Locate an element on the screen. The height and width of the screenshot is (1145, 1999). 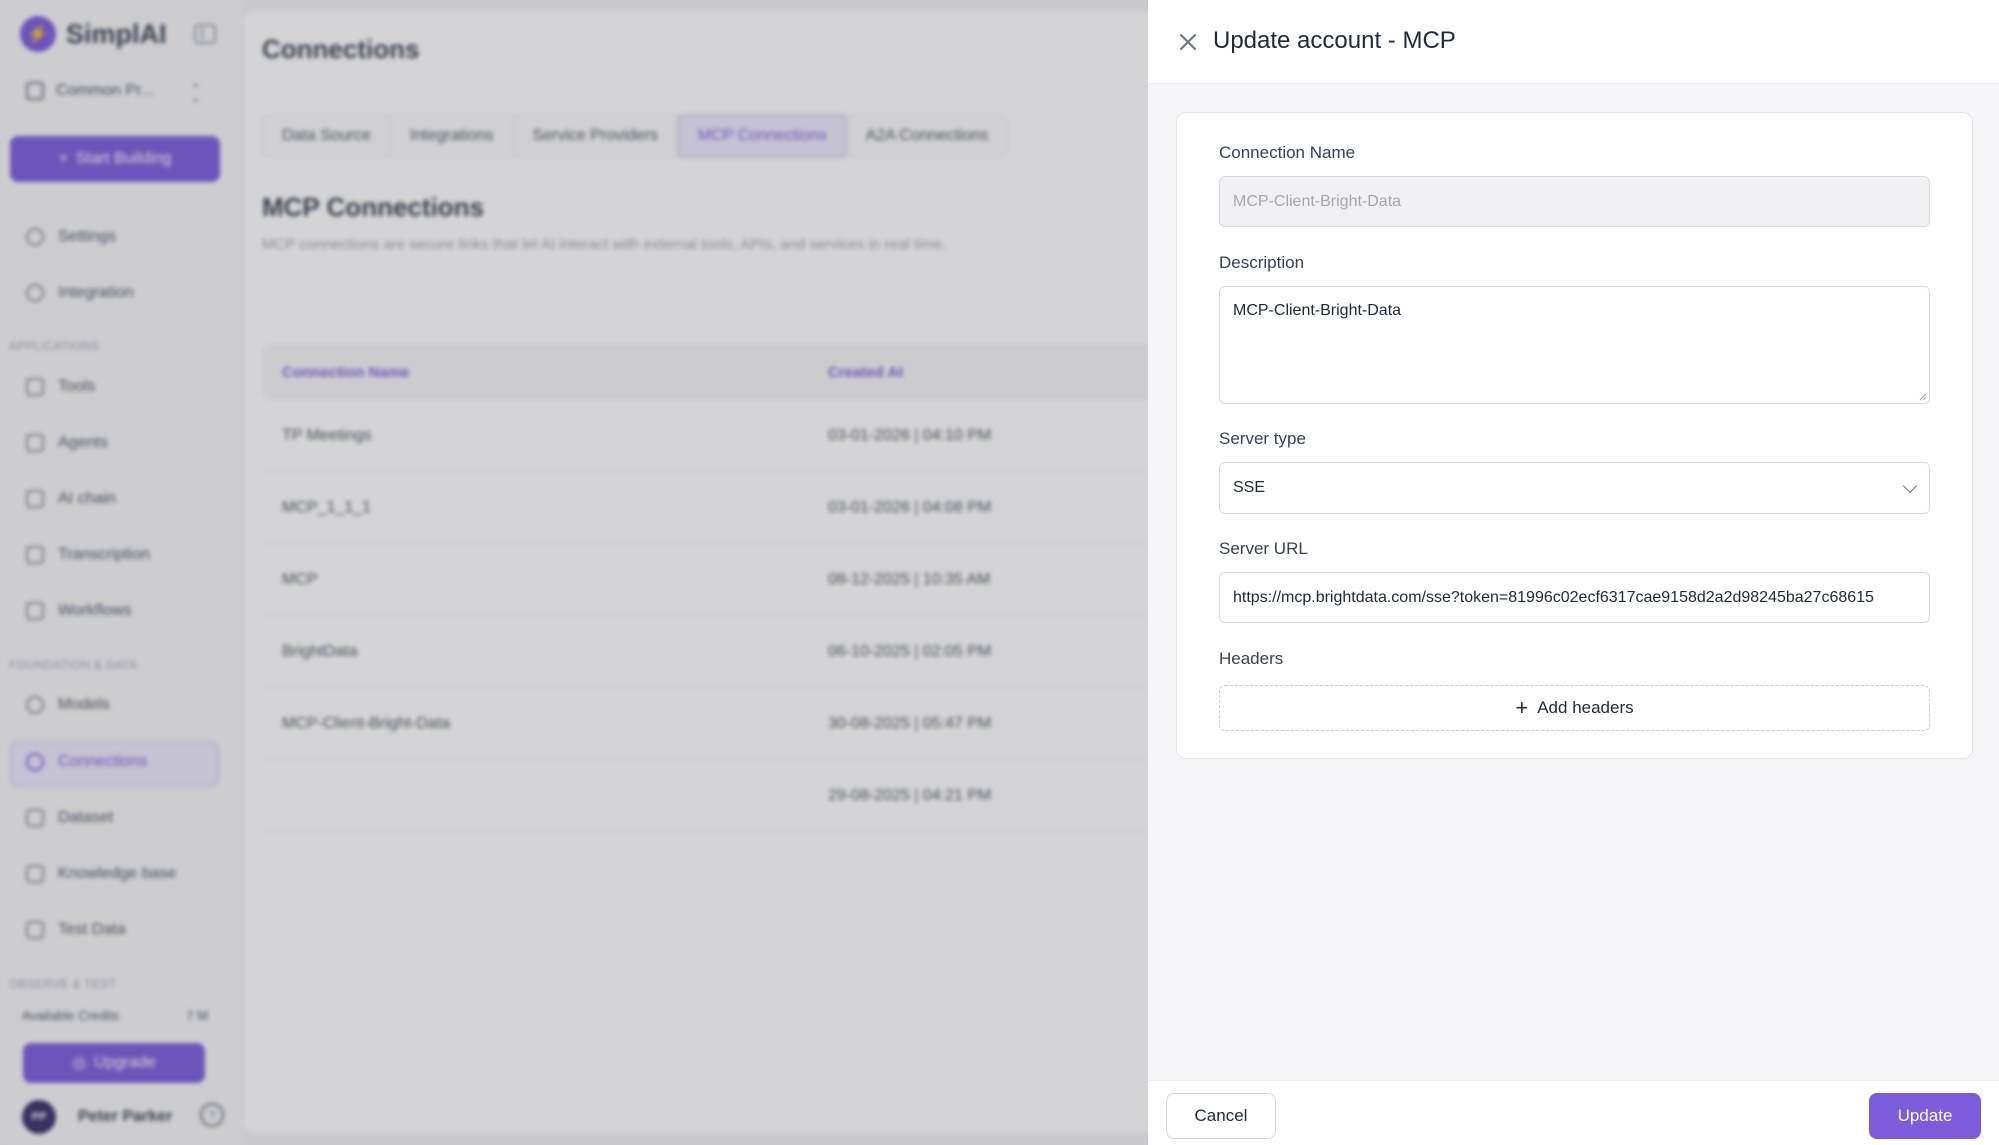
server-url-label: Server URL is located at coordinates (1263, 548).